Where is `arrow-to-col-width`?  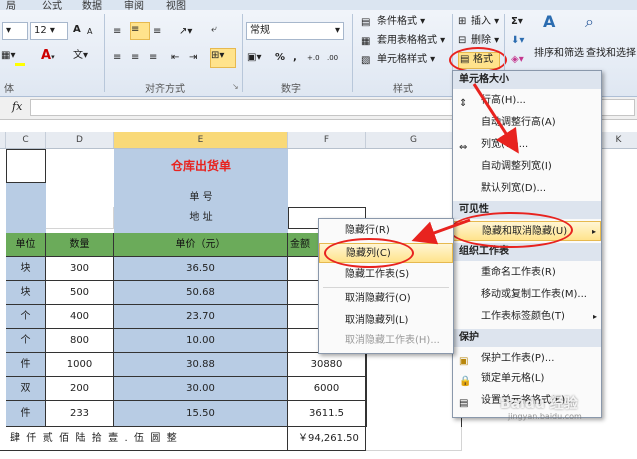
arrow-to-col-width is located at coordinates (495, 118).